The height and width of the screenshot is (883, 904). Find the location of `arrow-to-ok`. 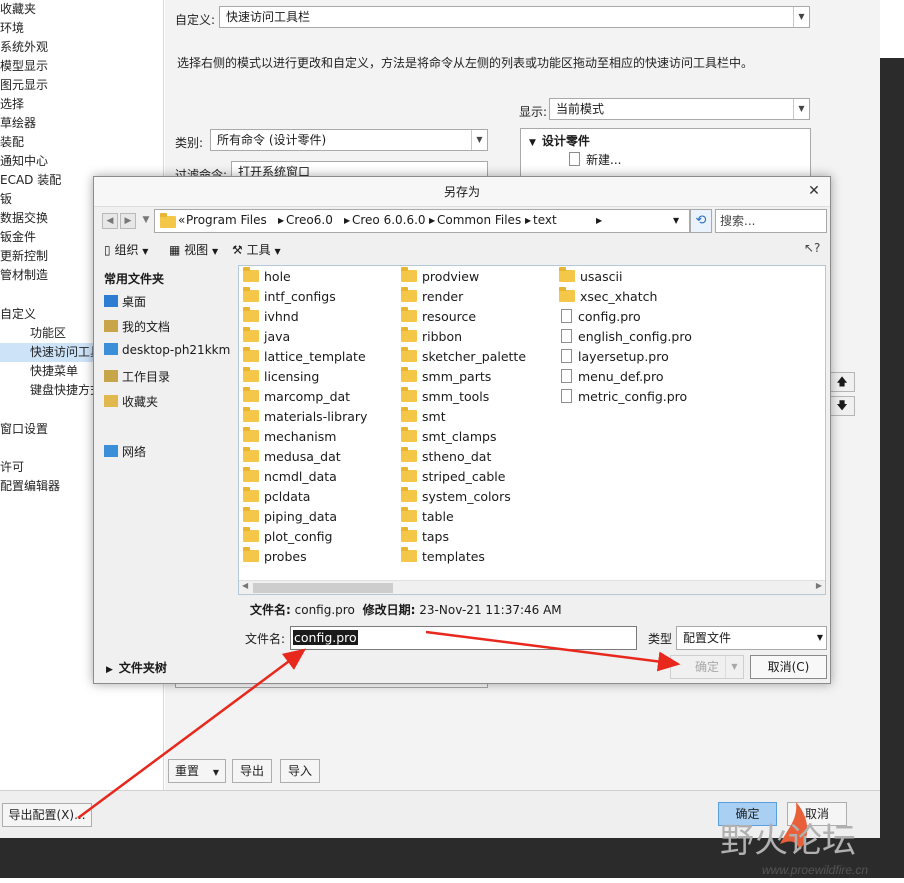

arrow-to-ok is located at coordinates (553, 651).